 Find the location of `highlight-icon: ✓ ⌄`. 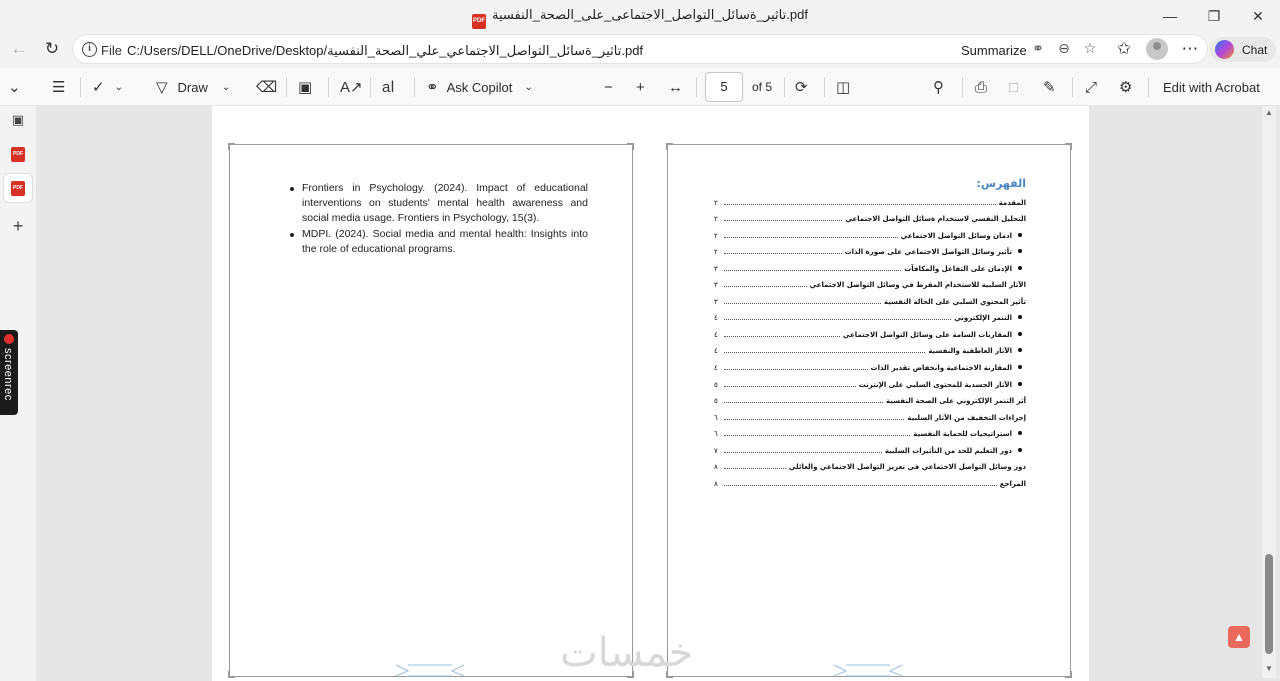

highlight-icon: ✓ ⌄ is located at coordinates (107, 87).